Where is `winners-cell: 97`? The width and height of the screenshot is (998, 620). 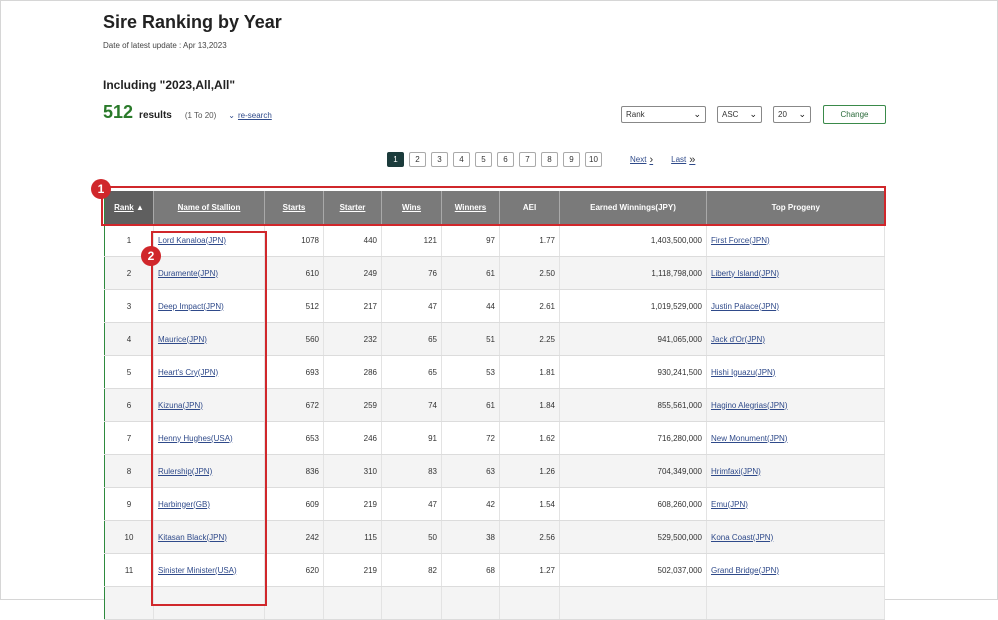 winners-cell: 97 is located at coordinates (470, 240).